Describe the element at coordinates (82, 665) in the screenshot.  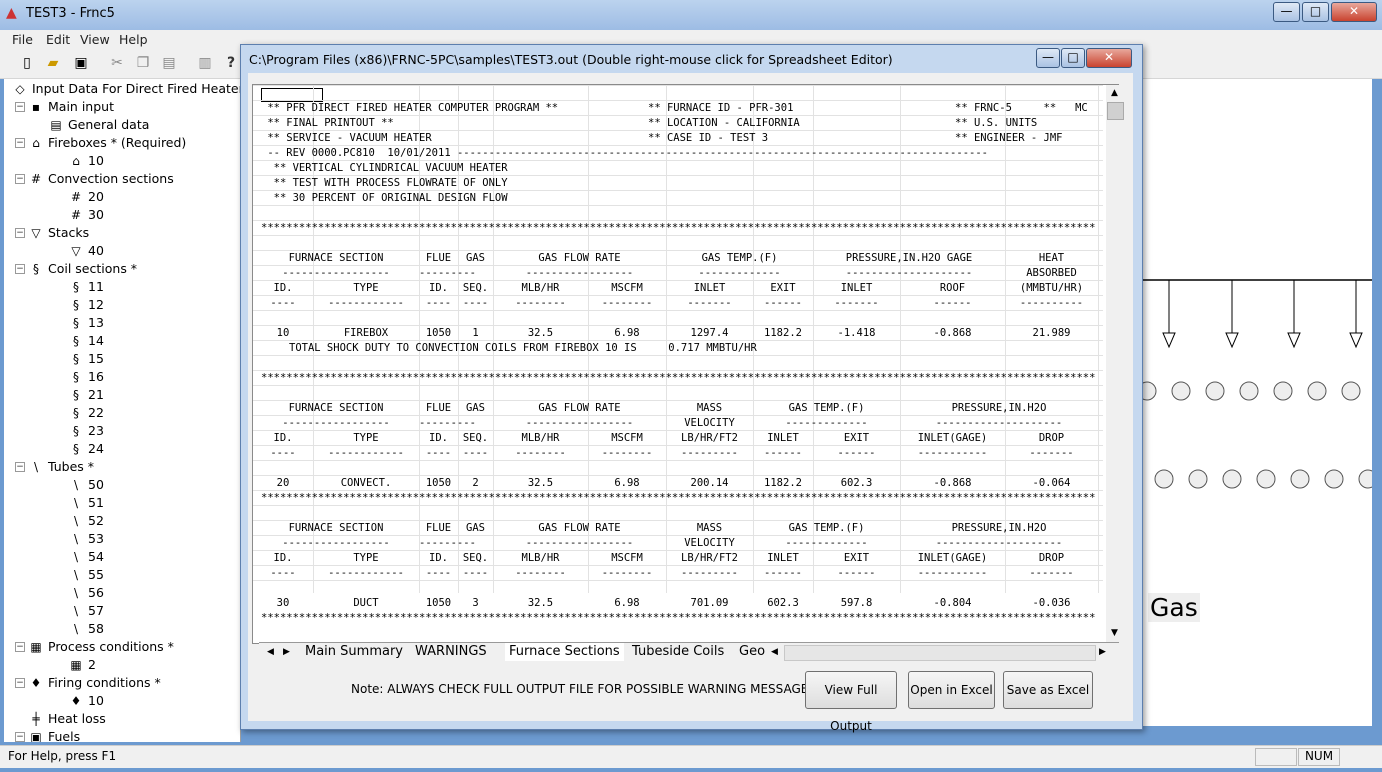
I see `tree-node: ▦ 2` at that location.